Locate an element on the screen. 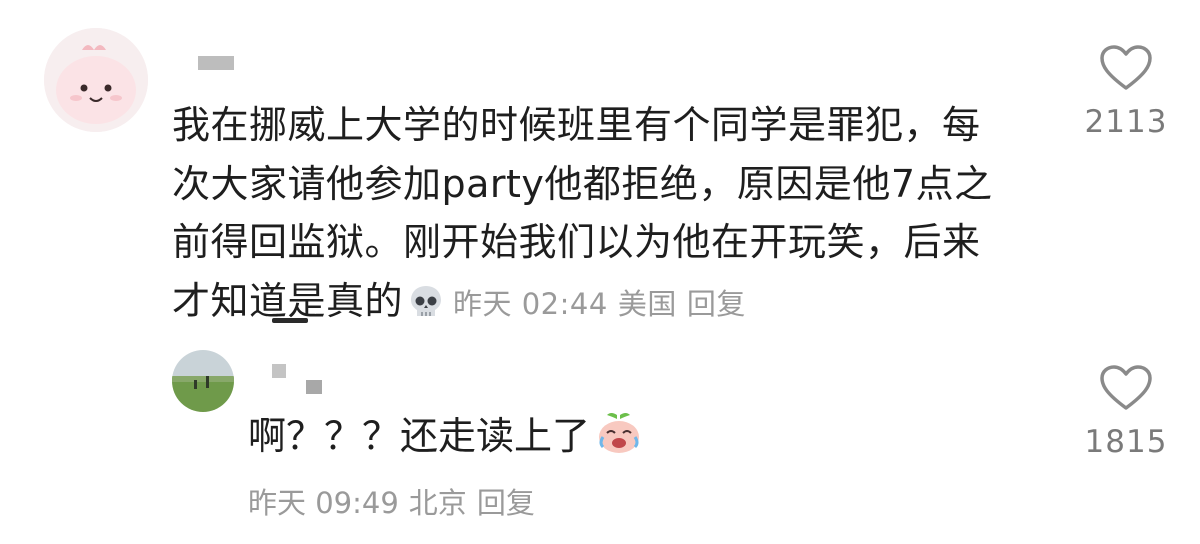 The height and width of the screenshot is (544, 1200). grassland-photo-avatar-icon is located at coordinates (203, 381).